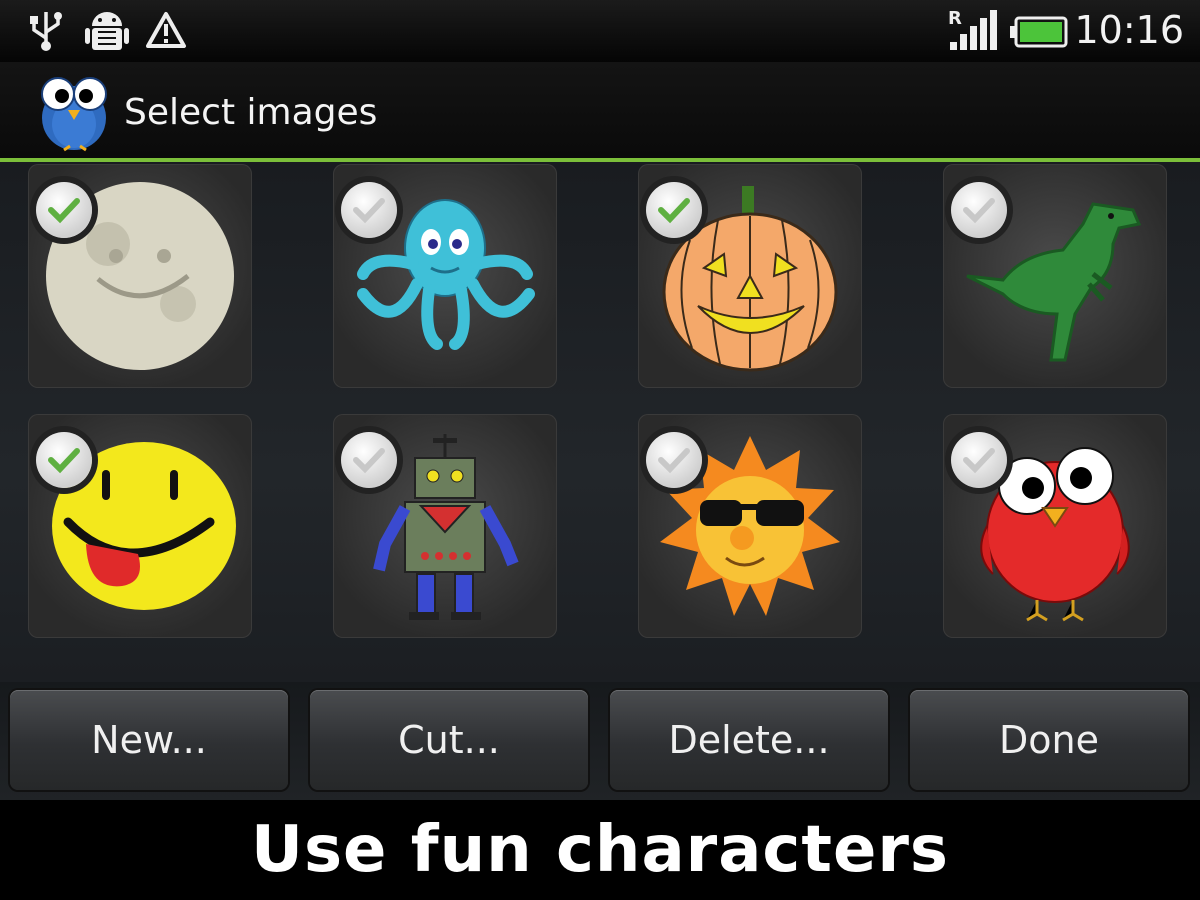 The image size is (1200, 900). What do you see at coordinates (972, 32) in the screenshot?
I see `signal-roaming-icon: R` at bounding box center [972, 32].